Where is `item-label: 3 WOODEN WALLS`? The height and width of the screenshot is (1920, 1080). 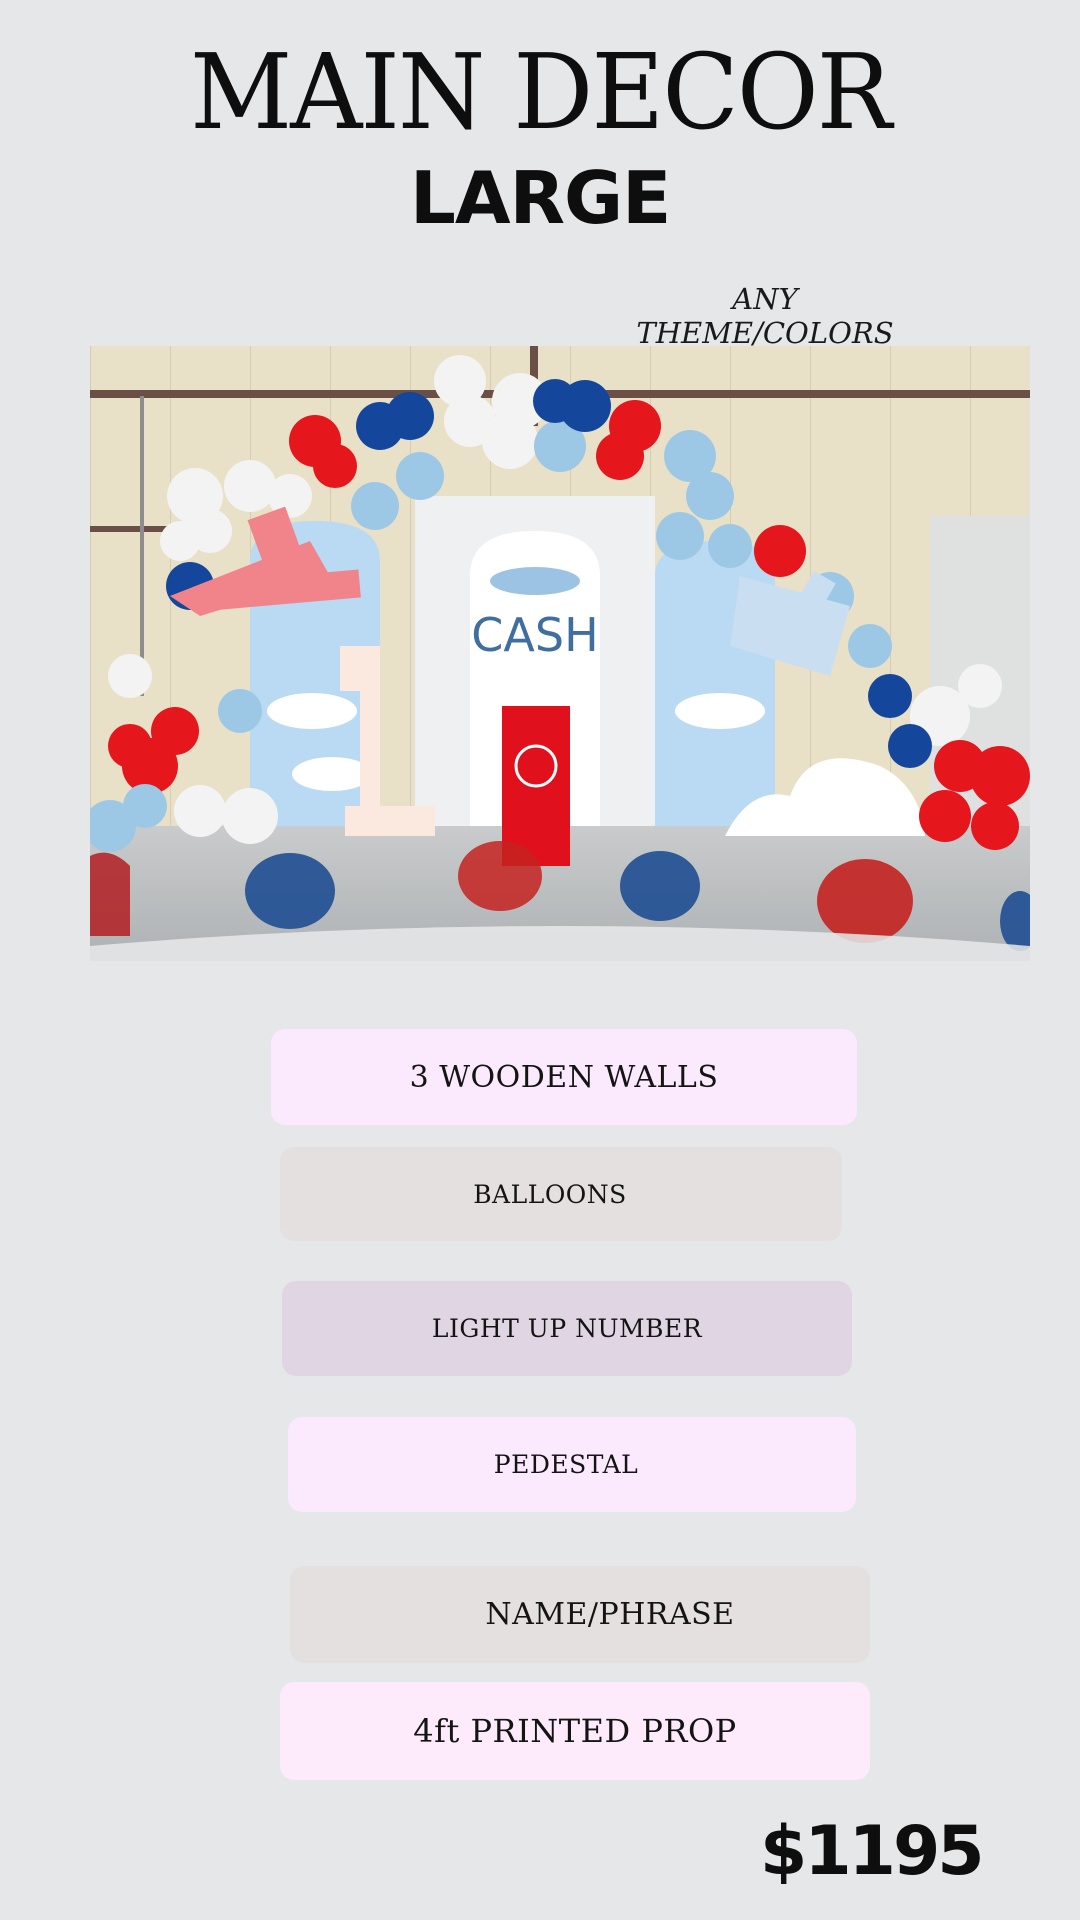 item-label: 3 WOODEN WALLS is located at coordinates (564, 1077).